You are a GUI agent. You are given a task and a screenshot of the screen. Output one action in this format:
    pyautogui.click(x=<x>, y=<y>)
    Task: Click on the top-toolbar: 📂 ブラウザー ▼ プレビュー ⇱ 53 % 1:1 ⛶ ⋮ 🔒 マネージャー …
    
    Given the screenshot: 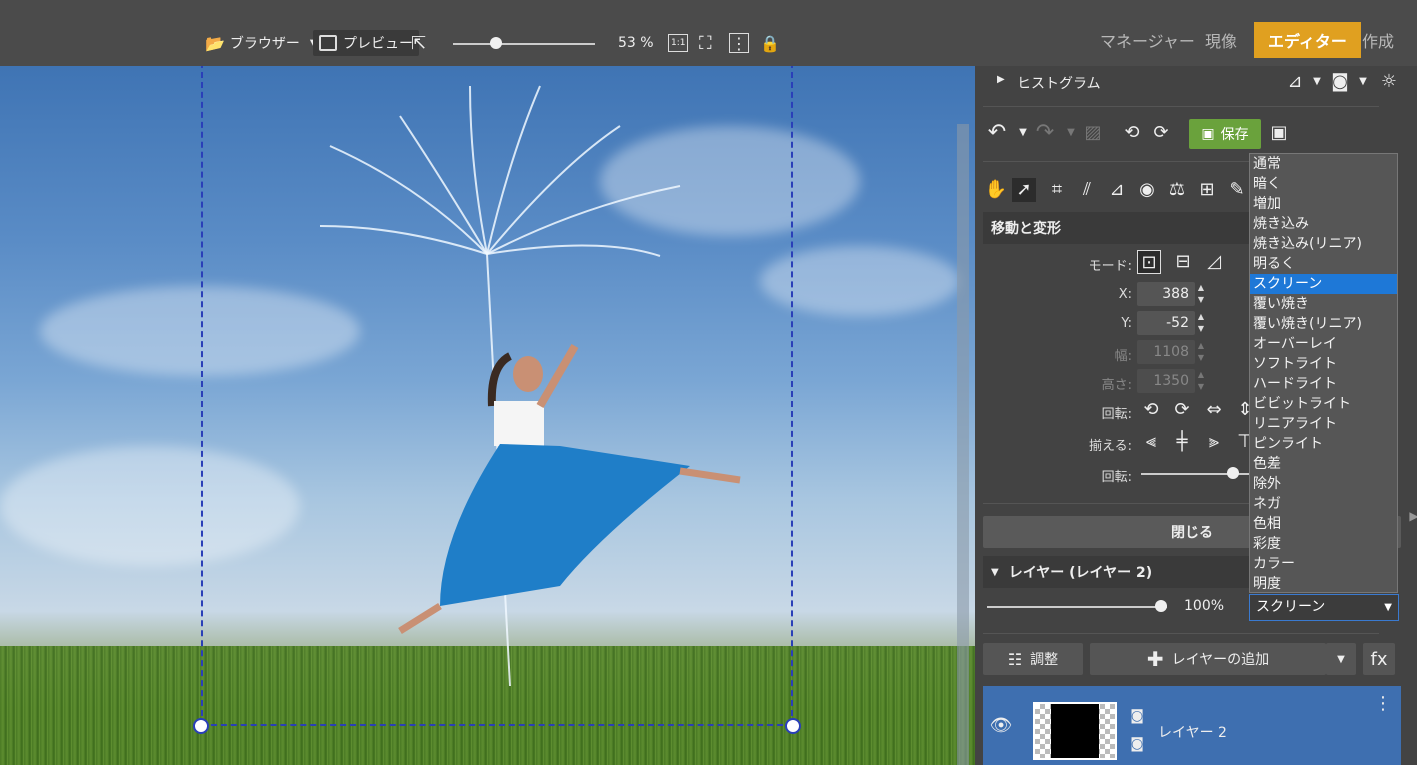 What is the action you would take?
    pyautogui.click(x=708, y=33)
    